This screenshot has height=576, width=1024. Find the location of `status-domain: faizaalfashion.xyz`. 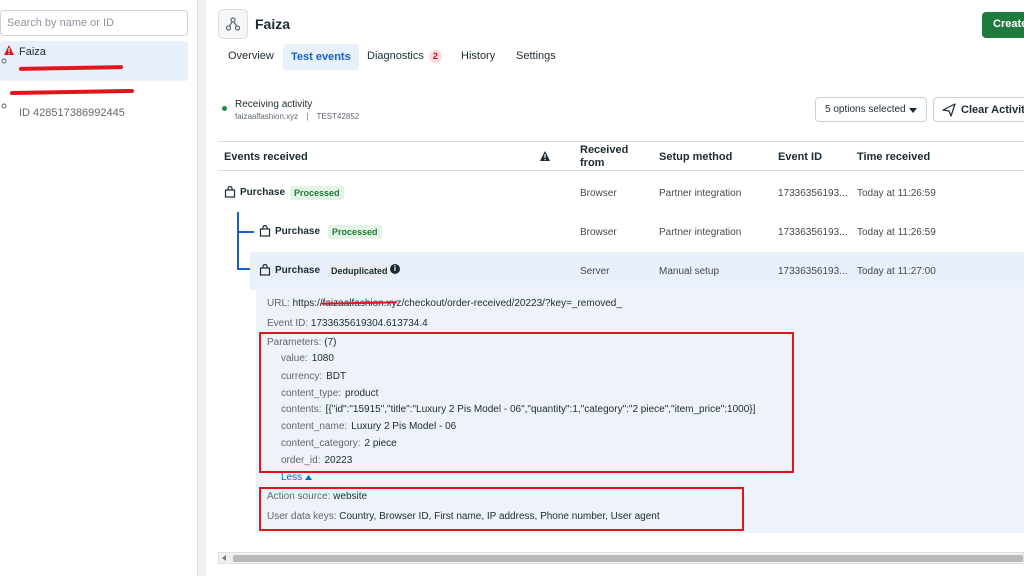

status-domain: faizaalfashion.xyz is located at coordinates (267, 116).